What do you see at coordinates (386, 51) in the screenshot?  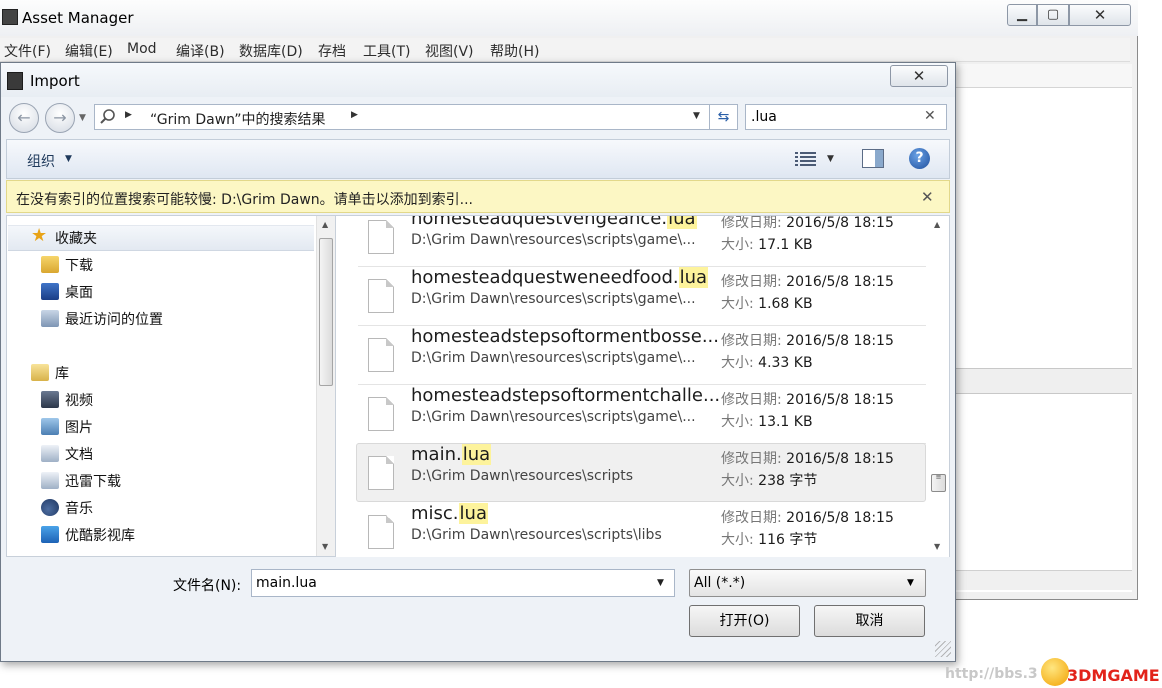 I see `menu-tools: 工具(T)` at bounding box center [386, 51].